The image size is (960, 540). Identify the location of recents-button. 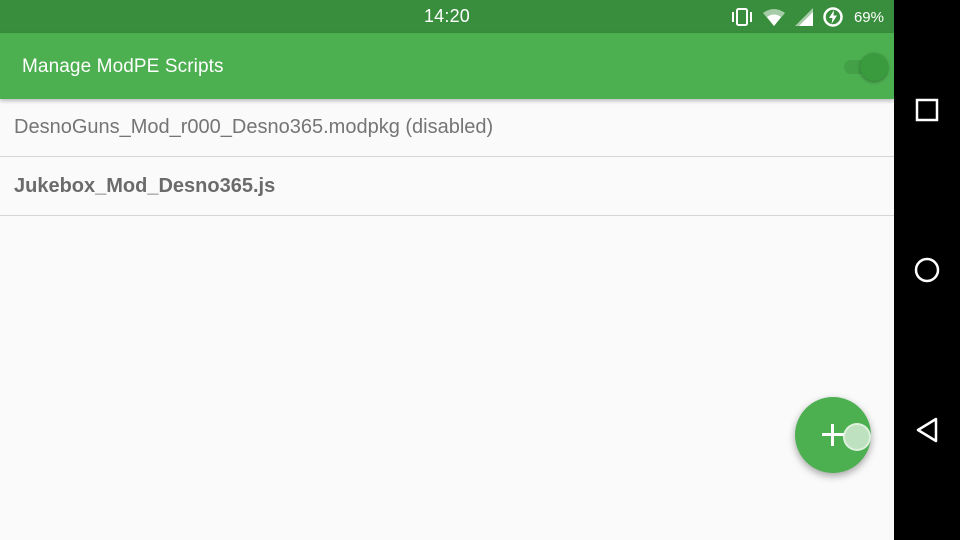
(927, 110).